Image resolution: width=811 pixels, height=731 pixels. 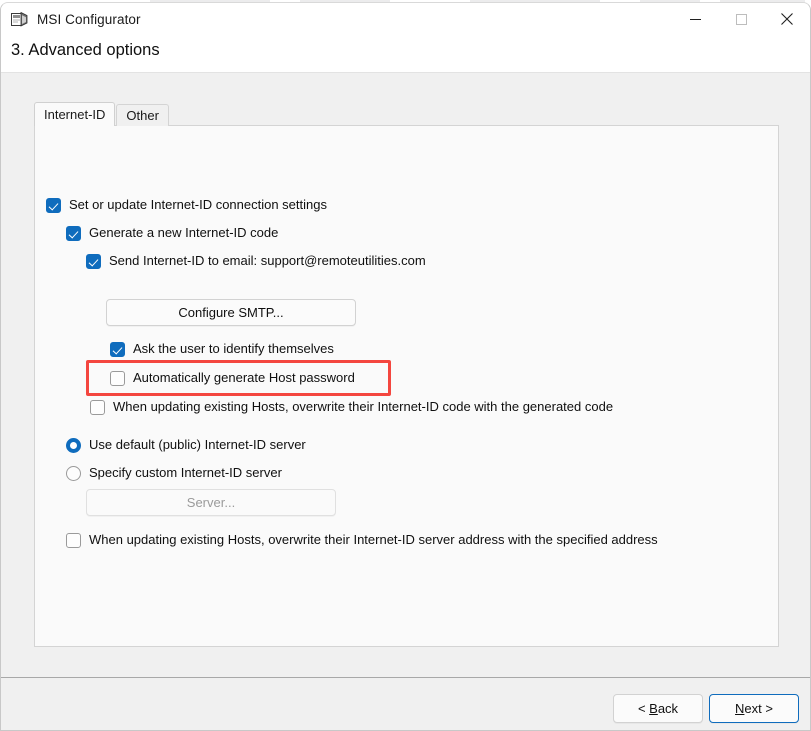 I want to click on tab-other: Other, so click(x=142, y=115).